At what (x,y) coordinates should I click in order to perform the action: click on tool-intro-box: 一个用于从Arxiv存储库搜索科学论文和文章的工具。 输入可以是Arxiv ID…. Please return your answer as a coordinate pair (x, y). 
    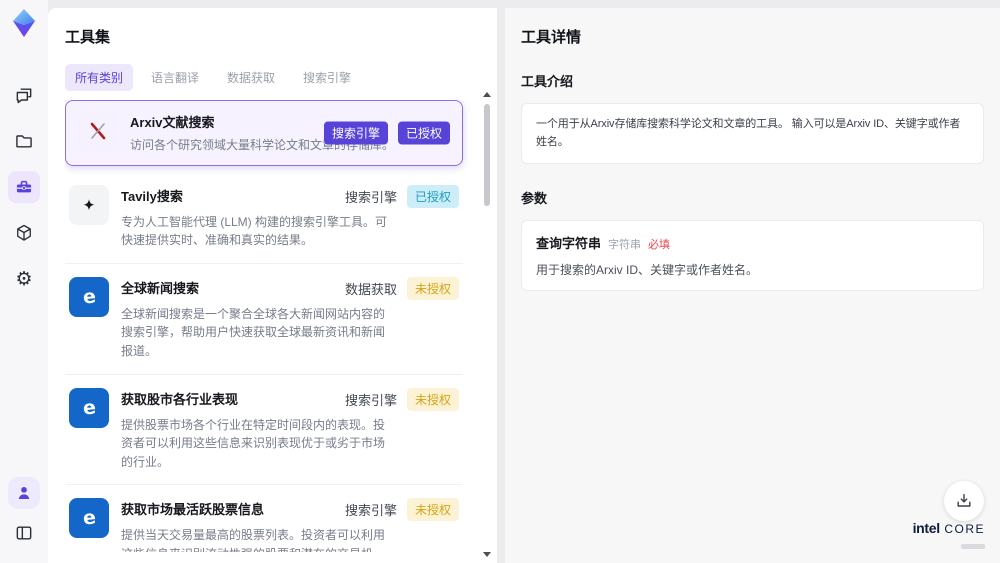
    Looking at the image, I should click on (752, 134).